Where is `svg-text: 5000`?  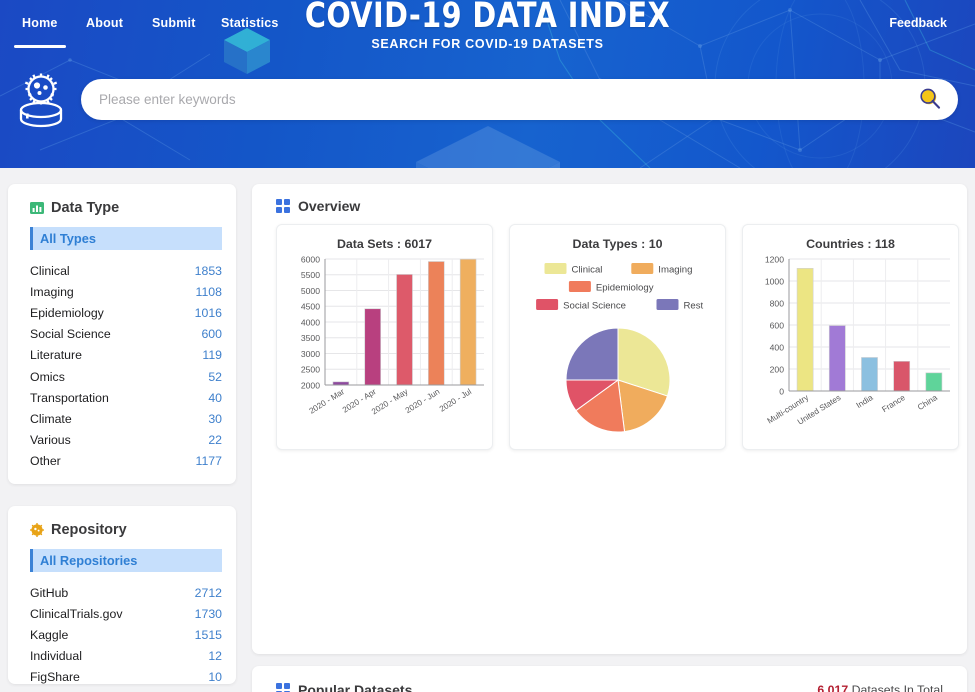
svg-text: 5000 is located at coordinates (310, 291).